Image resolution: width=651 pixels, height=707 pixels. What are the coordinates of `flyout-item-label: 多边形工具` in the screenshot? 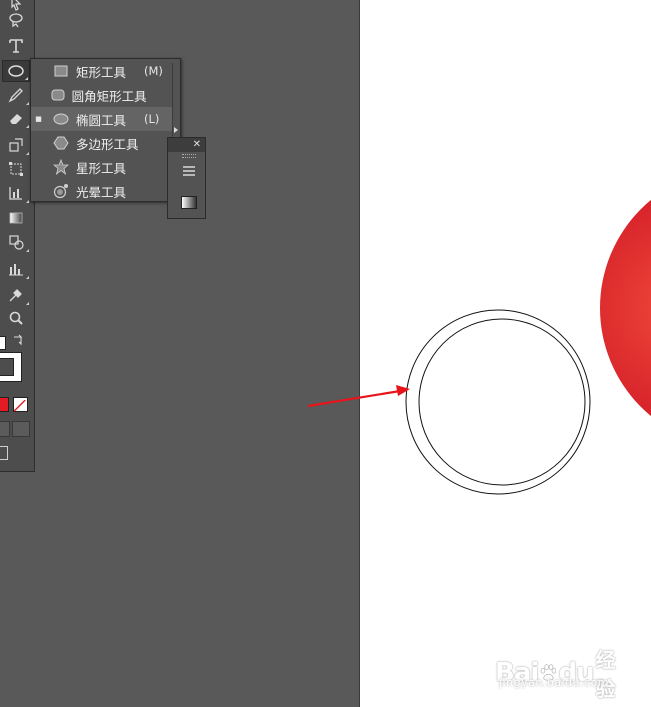 It's located at (107, 144).